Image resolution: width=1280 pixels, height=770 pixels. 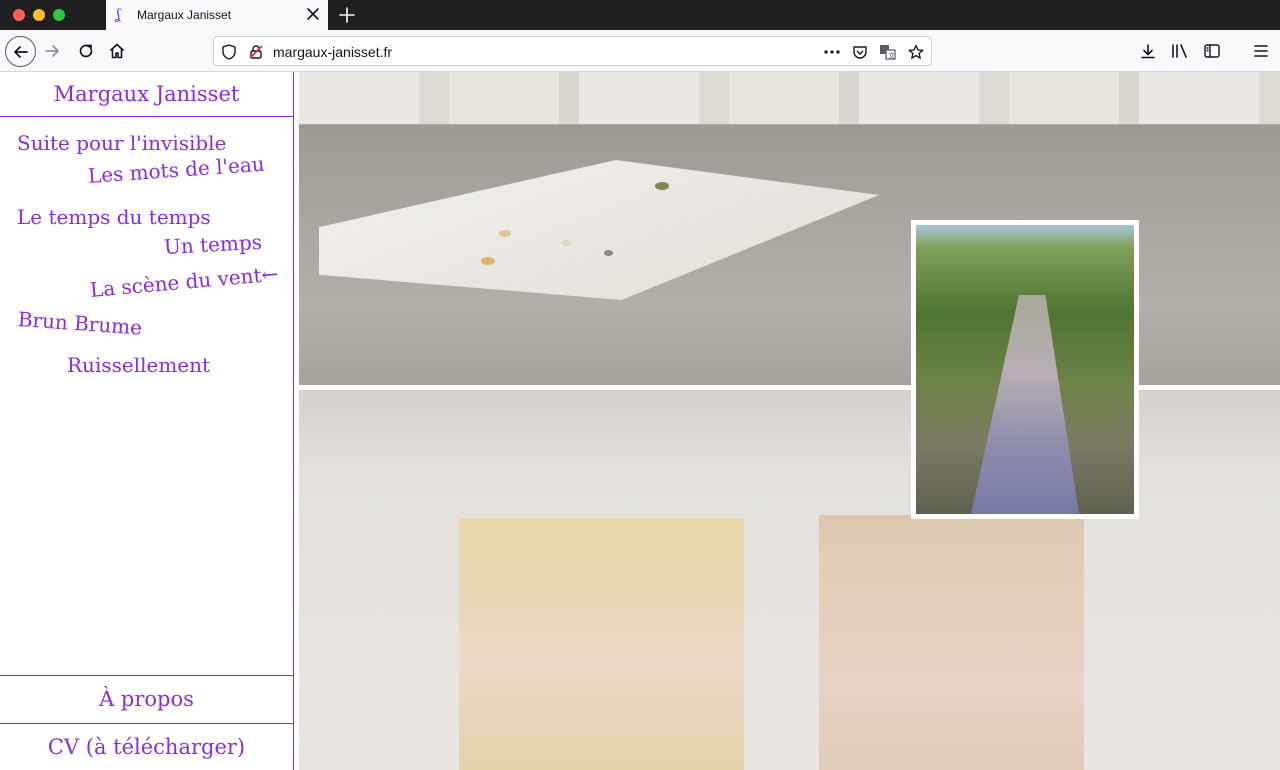 I want to click on menu-item-les-mots-de-leau: Les mots de l'eau, so click(x=176, y=170).